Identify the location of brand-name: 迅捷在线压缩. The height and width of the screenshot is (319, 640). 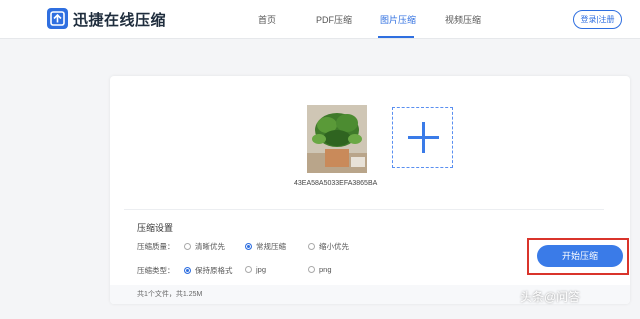
(119, 19).